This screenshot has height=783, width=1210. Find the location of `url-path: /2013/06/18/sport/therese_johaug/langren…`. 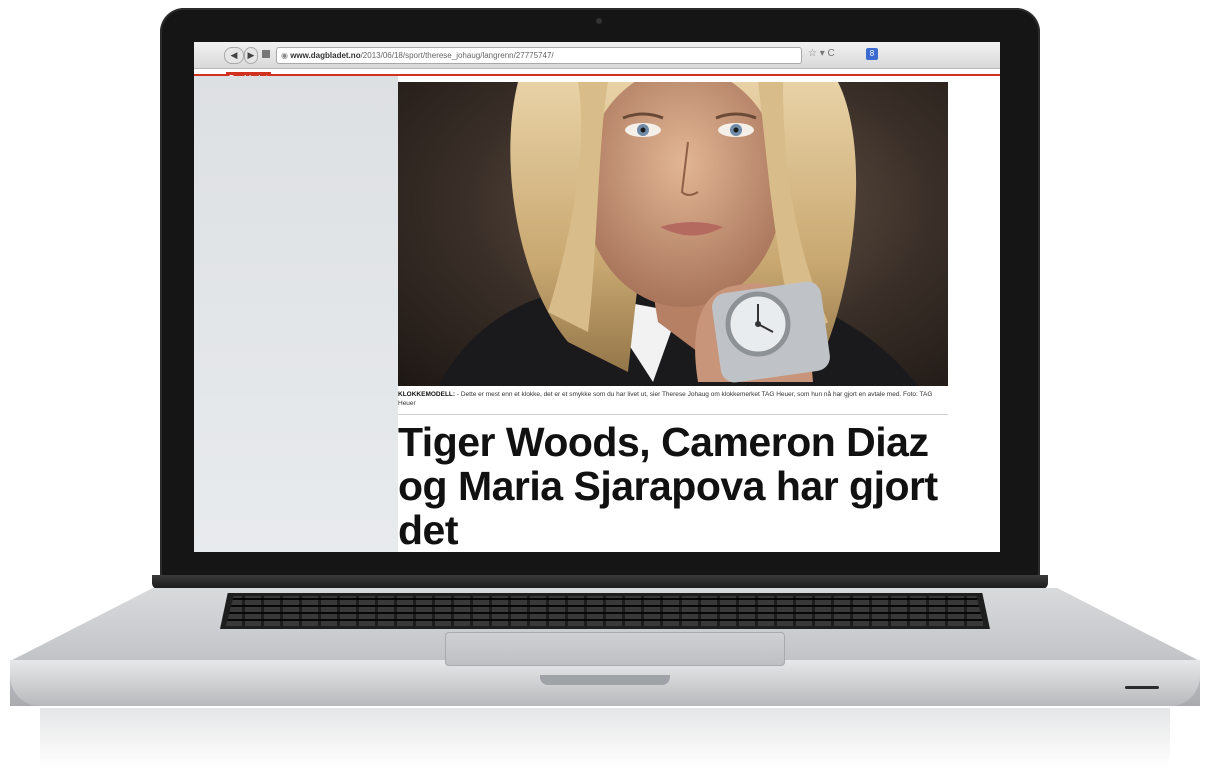

url-path: /2013/06/18/sport/therese_johaug/langren… is located at coordinates (457, 55).